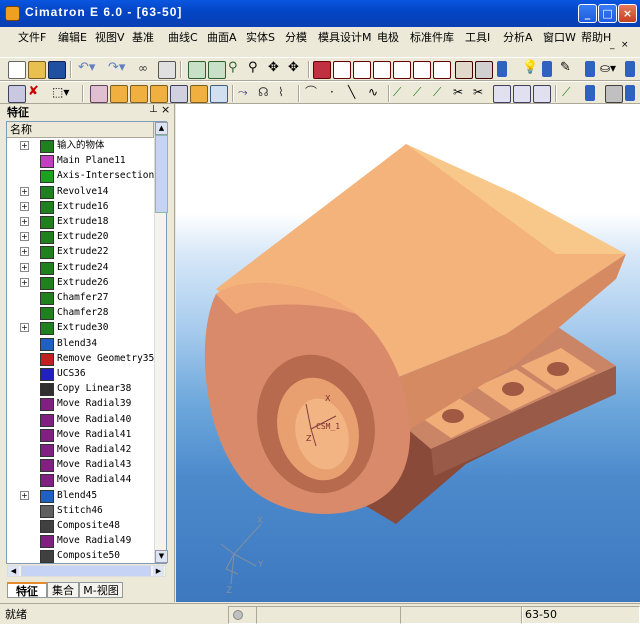 The image size is (640, 624). Describe the element at coordinates (80, 495) in the screenshot. I see `tree-item: + Blend45` at that location.